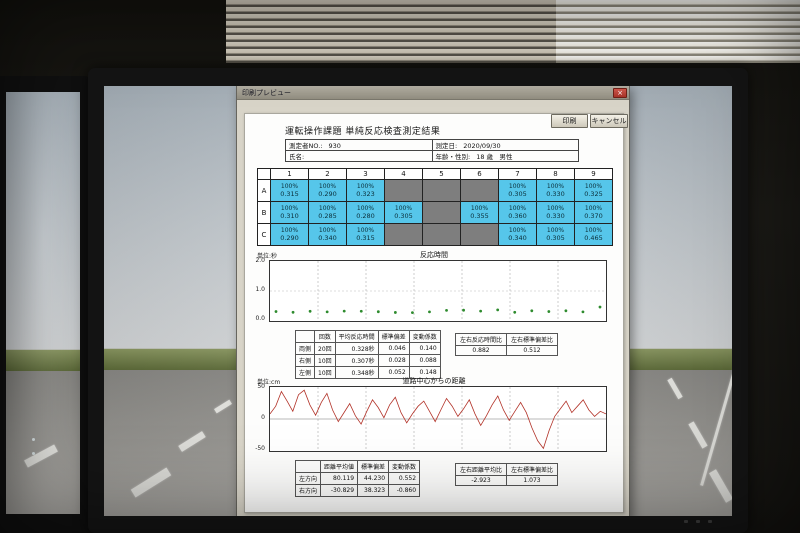 The height and width of the screenshot is (533, 800). Describe the element at coordinates (297, 157) in the screenshot. I see `info-label: 氏名:` at that location.